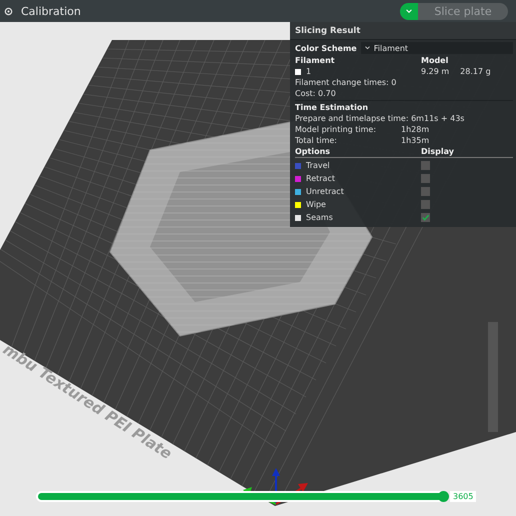 The width and height of the screenshot is (516, 516). Describe the element at coordinates (380, 118) in the screenshot. I see `time-label: Prepare and timelapse time: 6m11s + 43s` at that location.